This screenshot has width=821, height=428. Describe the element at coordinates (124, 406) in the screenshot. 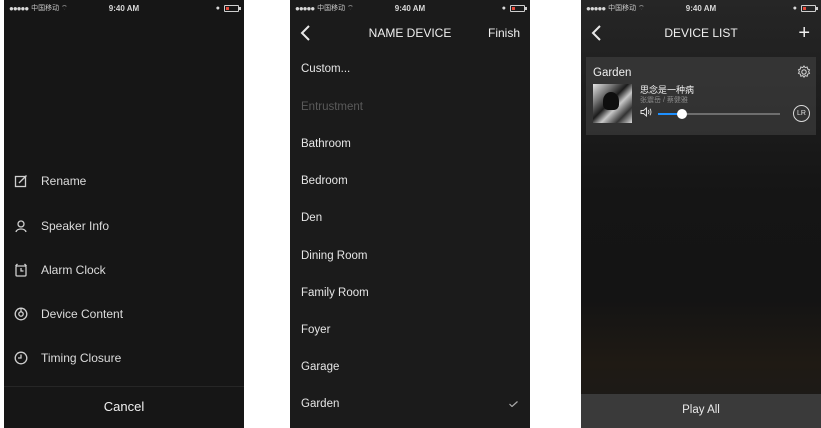

I see `cancel-button: Cancel` at that location.